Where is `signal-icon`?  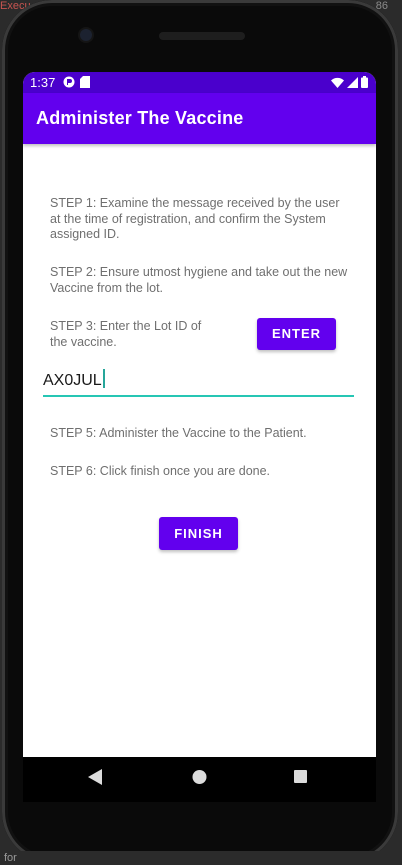
signal-icon is located at coordinates (352, 83).